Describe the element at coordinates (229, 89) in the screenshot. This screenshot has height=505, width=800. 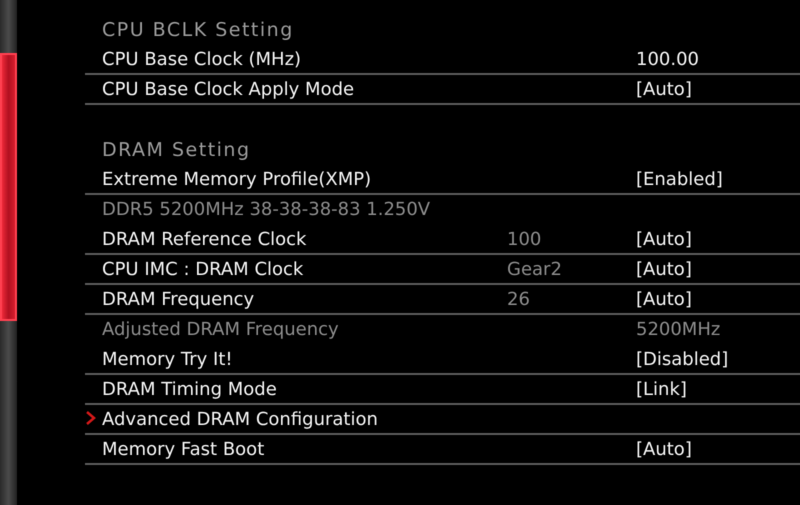
I see `setting-label: CPU Base Clock Apply Mode` at that location.